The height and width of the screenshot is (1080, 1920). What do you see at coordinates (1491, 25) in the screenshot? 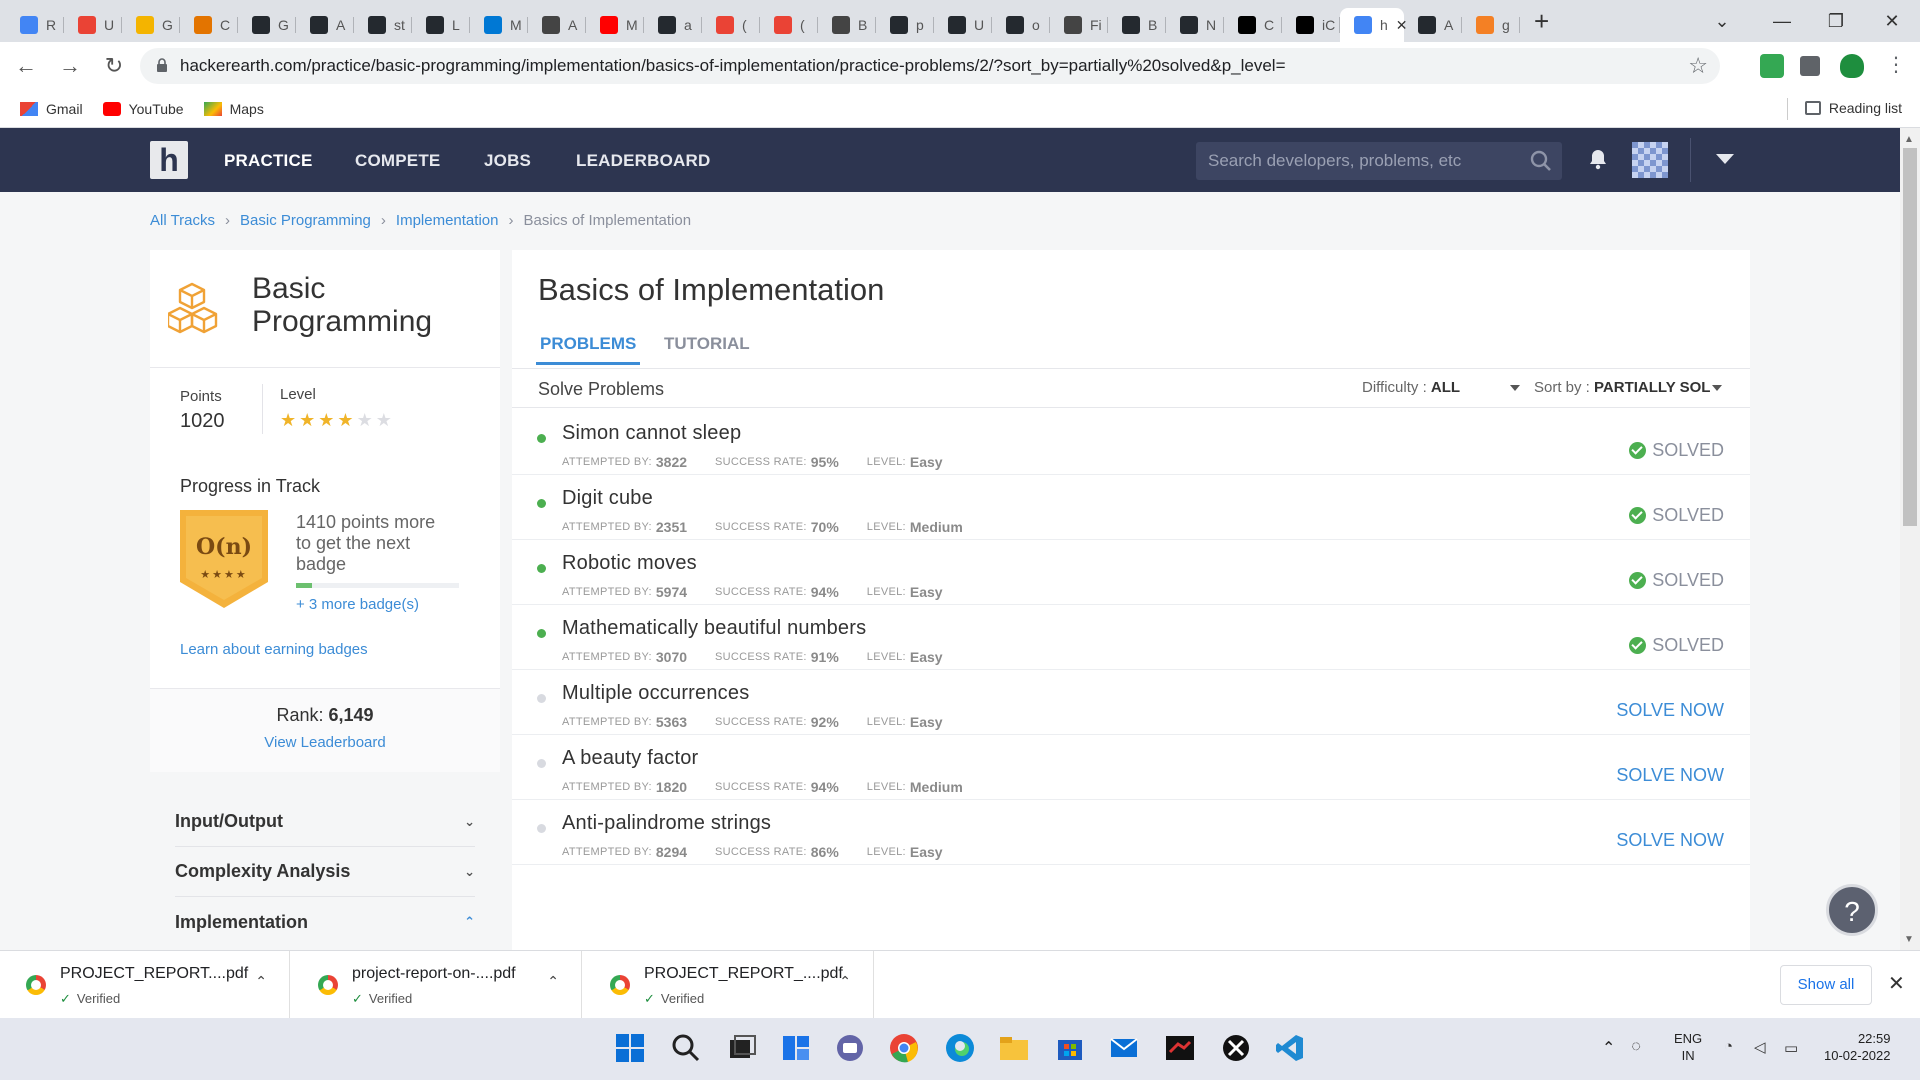
I see `browser-tab: g` at bounding box center [1491, 25].